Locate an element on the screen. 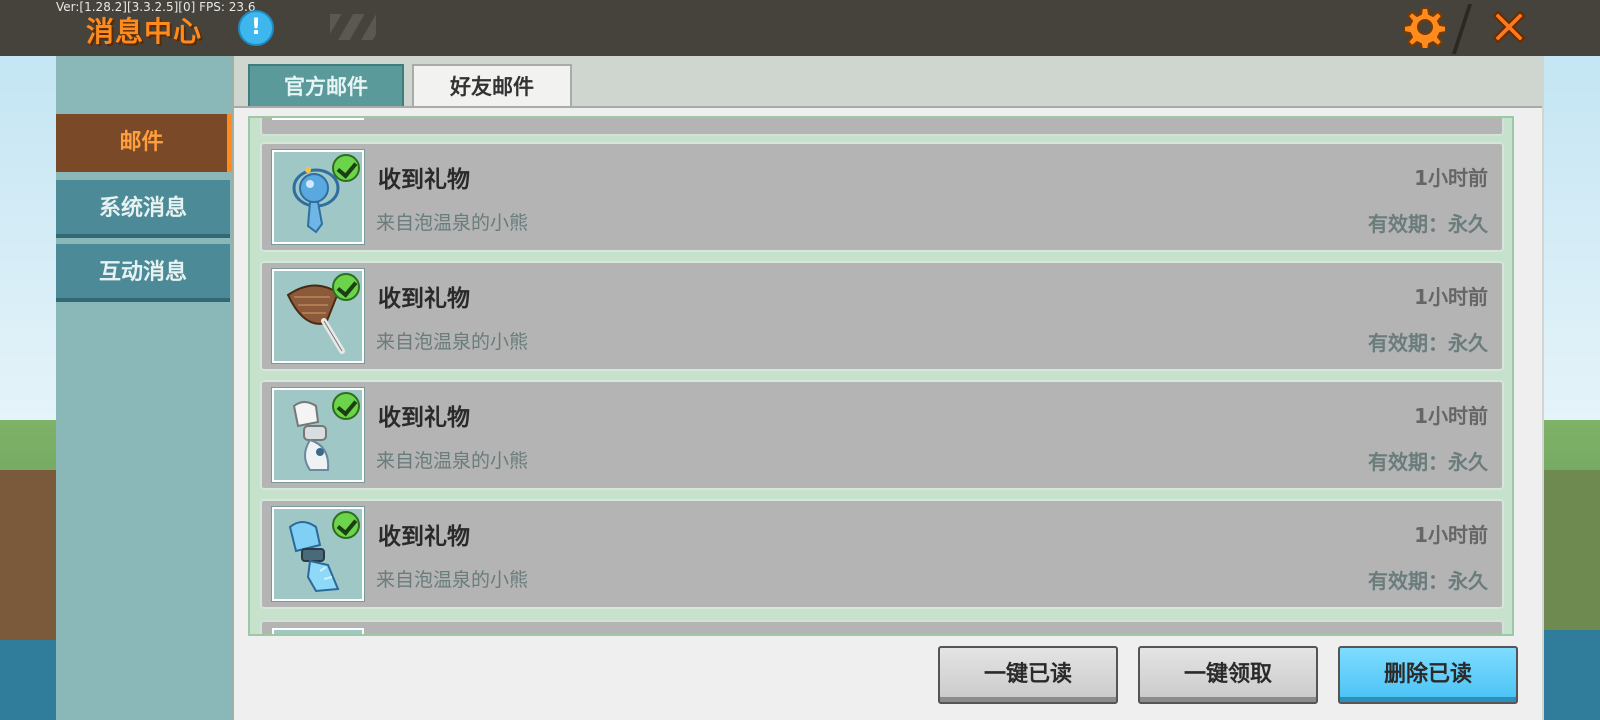  claim-all-button: 一键领取 is located at coordinates (1228, 675).